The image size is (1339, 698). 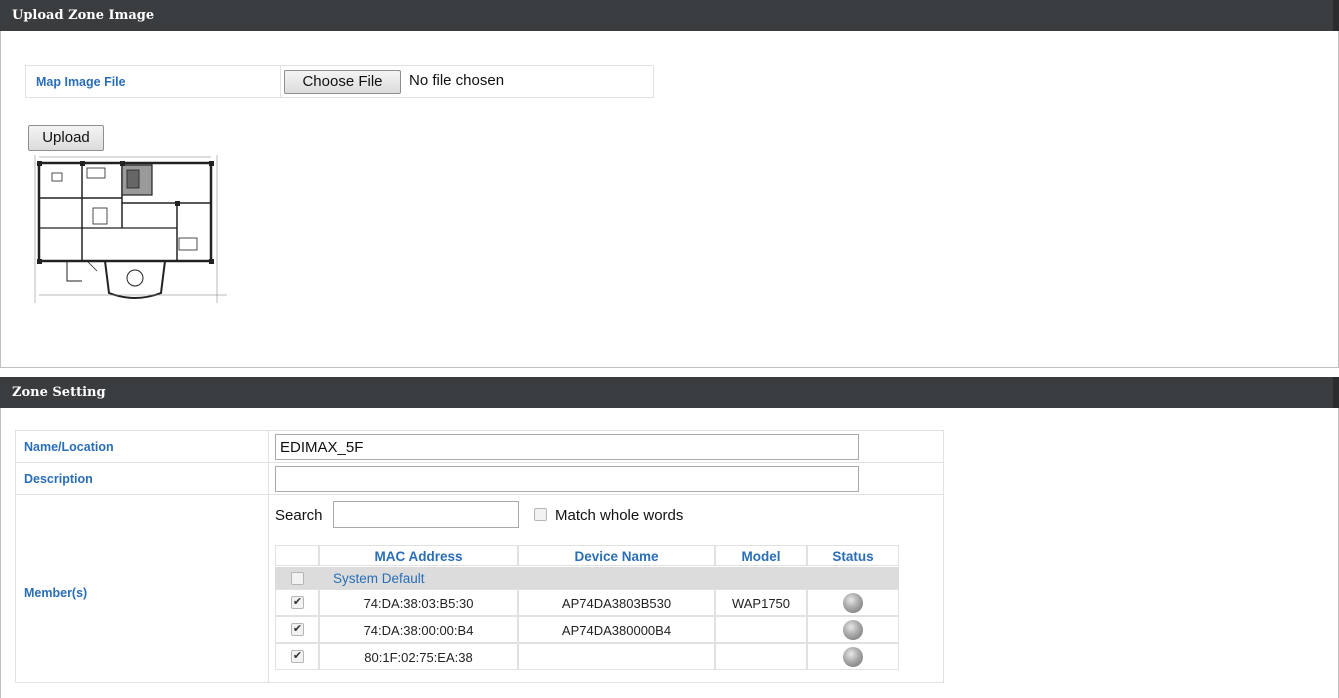 What do you see at coordinates (418, 602) in the screenshot?
I see `row-mac-address: 74:DA:38:03:B5:30` at bounding box center [418, 602].